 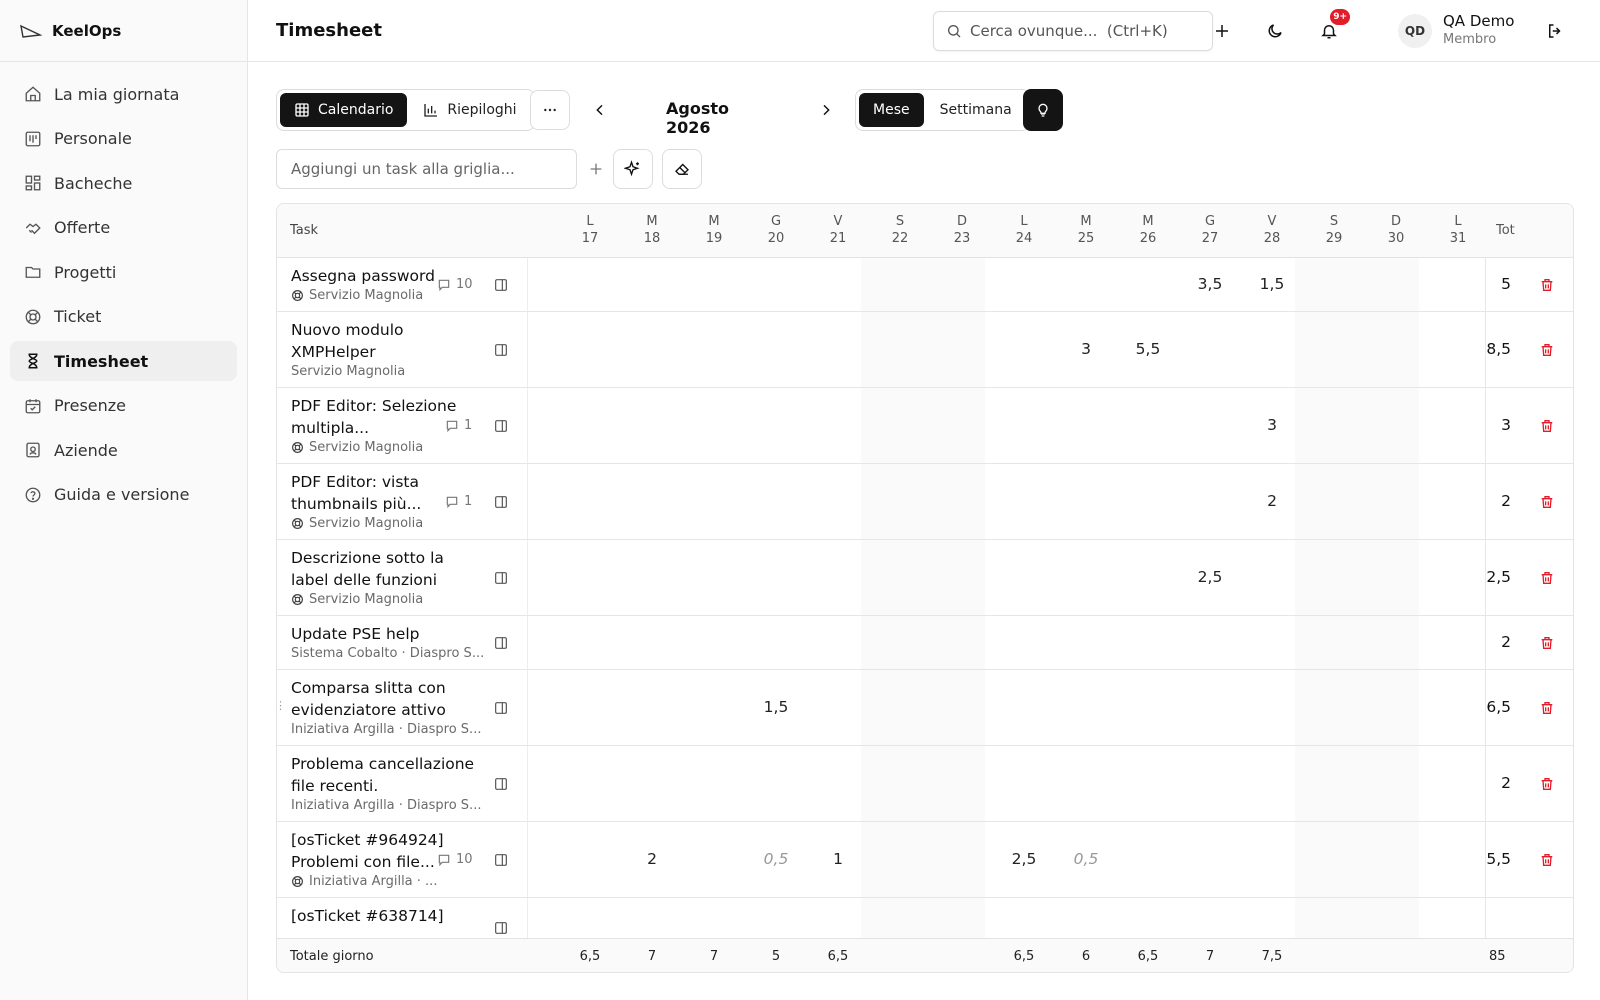 What do you see at coordinates (332, 956) in the screenshot?
I see `day-total-label: Totale giorno` at bounding box center [332, 956].